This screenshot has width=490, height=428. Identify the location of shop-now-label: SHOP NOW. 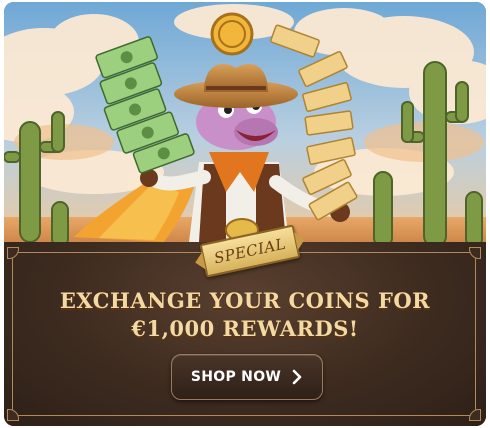
(236, 377).